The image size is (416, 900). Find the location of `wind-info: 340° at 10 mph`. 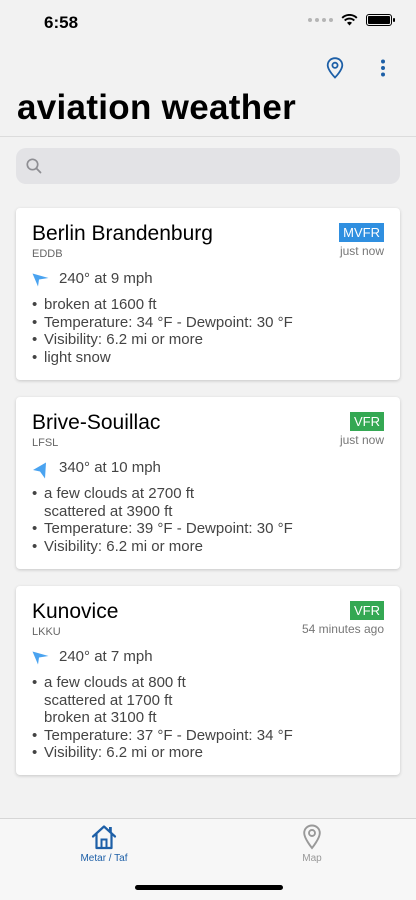

wind-info: 340° at 10 mph is located at coordinates (110, 467).